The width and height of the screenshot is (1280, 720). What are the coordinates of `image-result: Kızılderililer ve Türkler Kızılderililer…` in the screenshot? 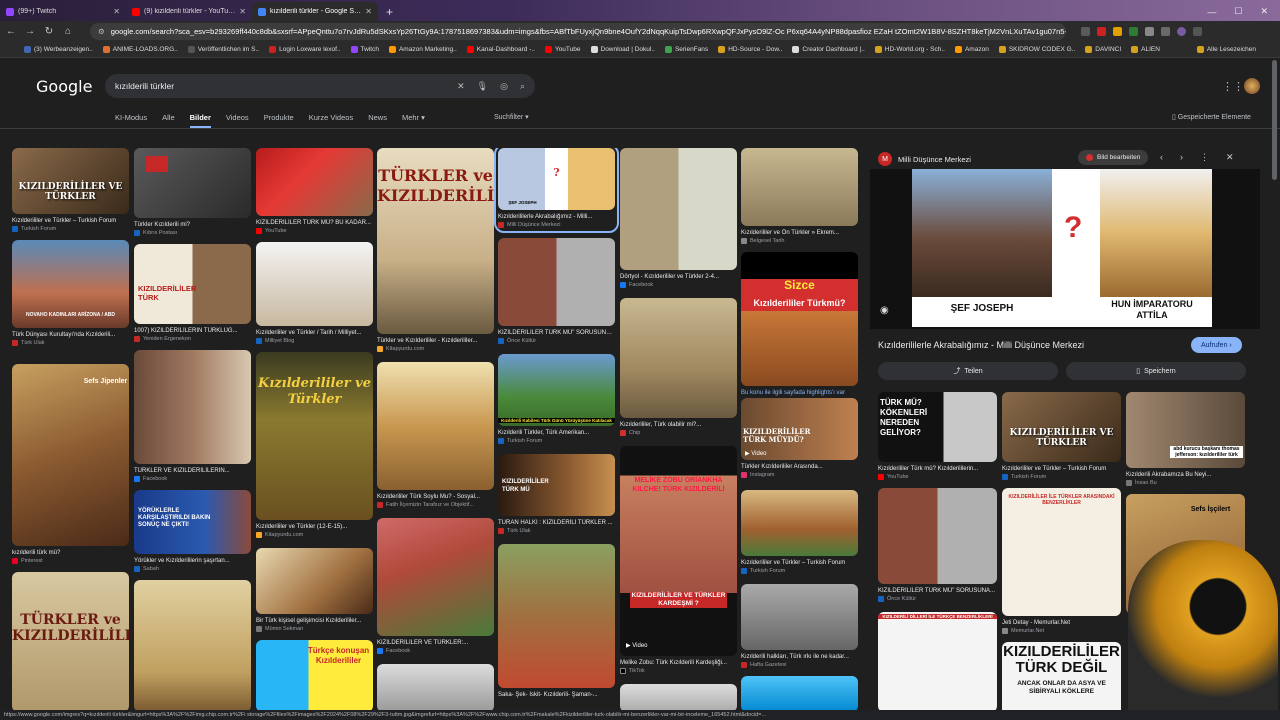 It's located at (314, 445).